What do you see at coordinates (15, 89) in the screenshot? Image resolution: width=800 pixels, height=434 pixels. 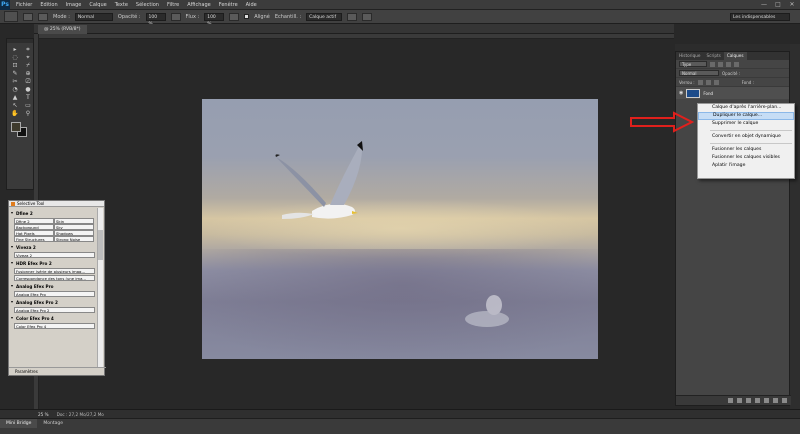 I see `eraser-tool-icon: ◔` at bounding box center [15, 89].